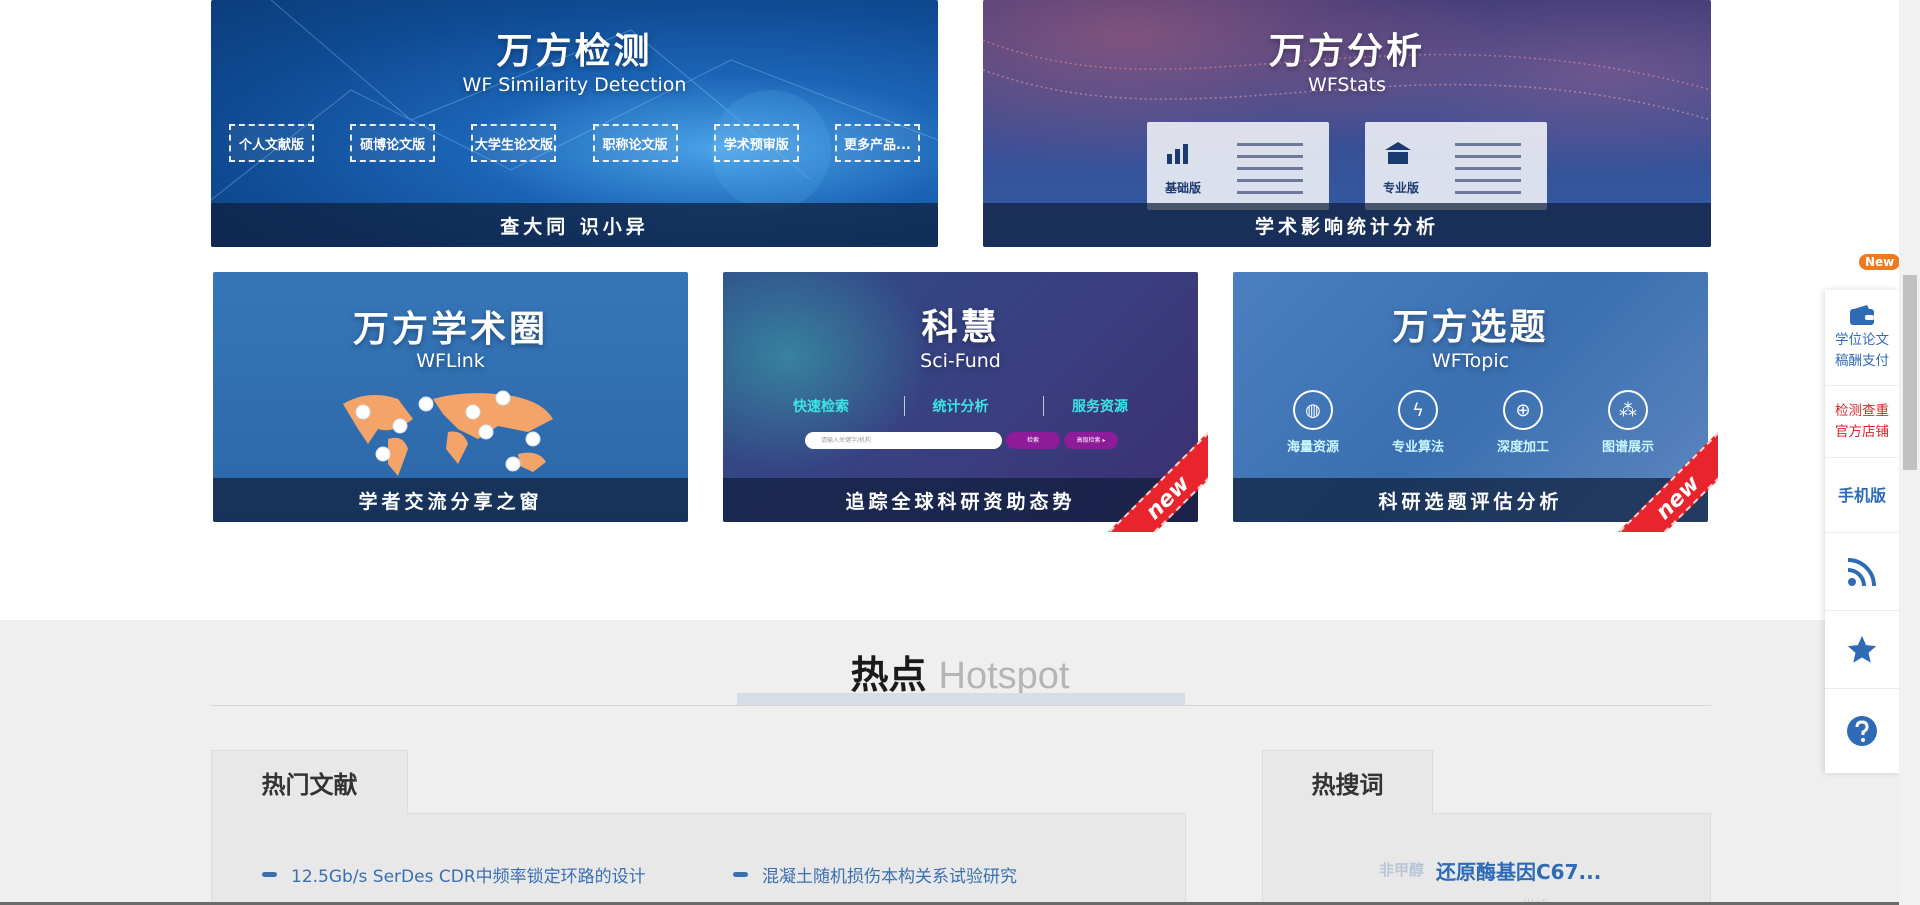 The height and width of the screenshot is (905, 1920). I want to click on sidebar-item-rss, so click(1862, 572).